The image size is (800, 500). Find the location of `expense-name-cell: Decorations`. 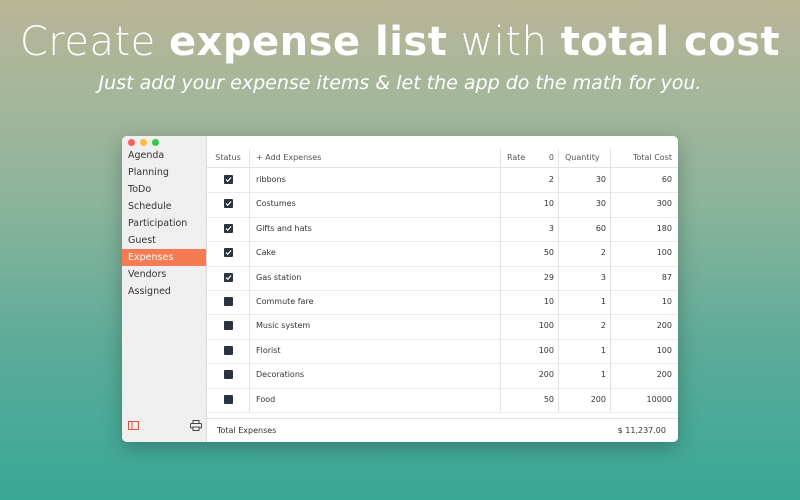

expense-name-cell: Decorations is located at coordinates (374, 375).